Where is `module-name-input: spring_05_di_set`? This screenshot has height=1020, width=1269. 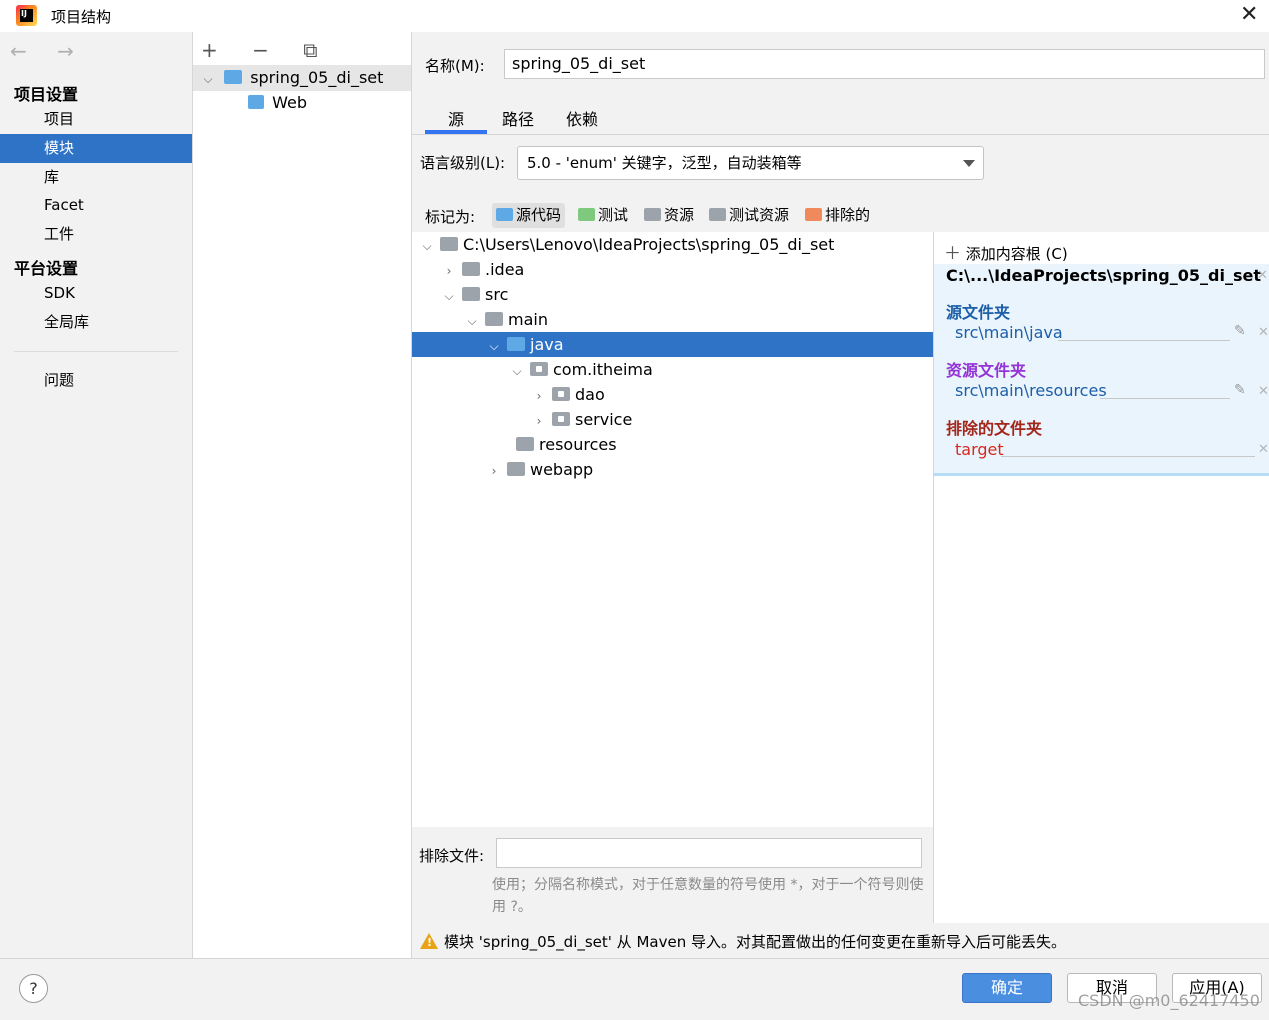 module-name-input: spring_05_di_set is located at coordinates (884, 64).